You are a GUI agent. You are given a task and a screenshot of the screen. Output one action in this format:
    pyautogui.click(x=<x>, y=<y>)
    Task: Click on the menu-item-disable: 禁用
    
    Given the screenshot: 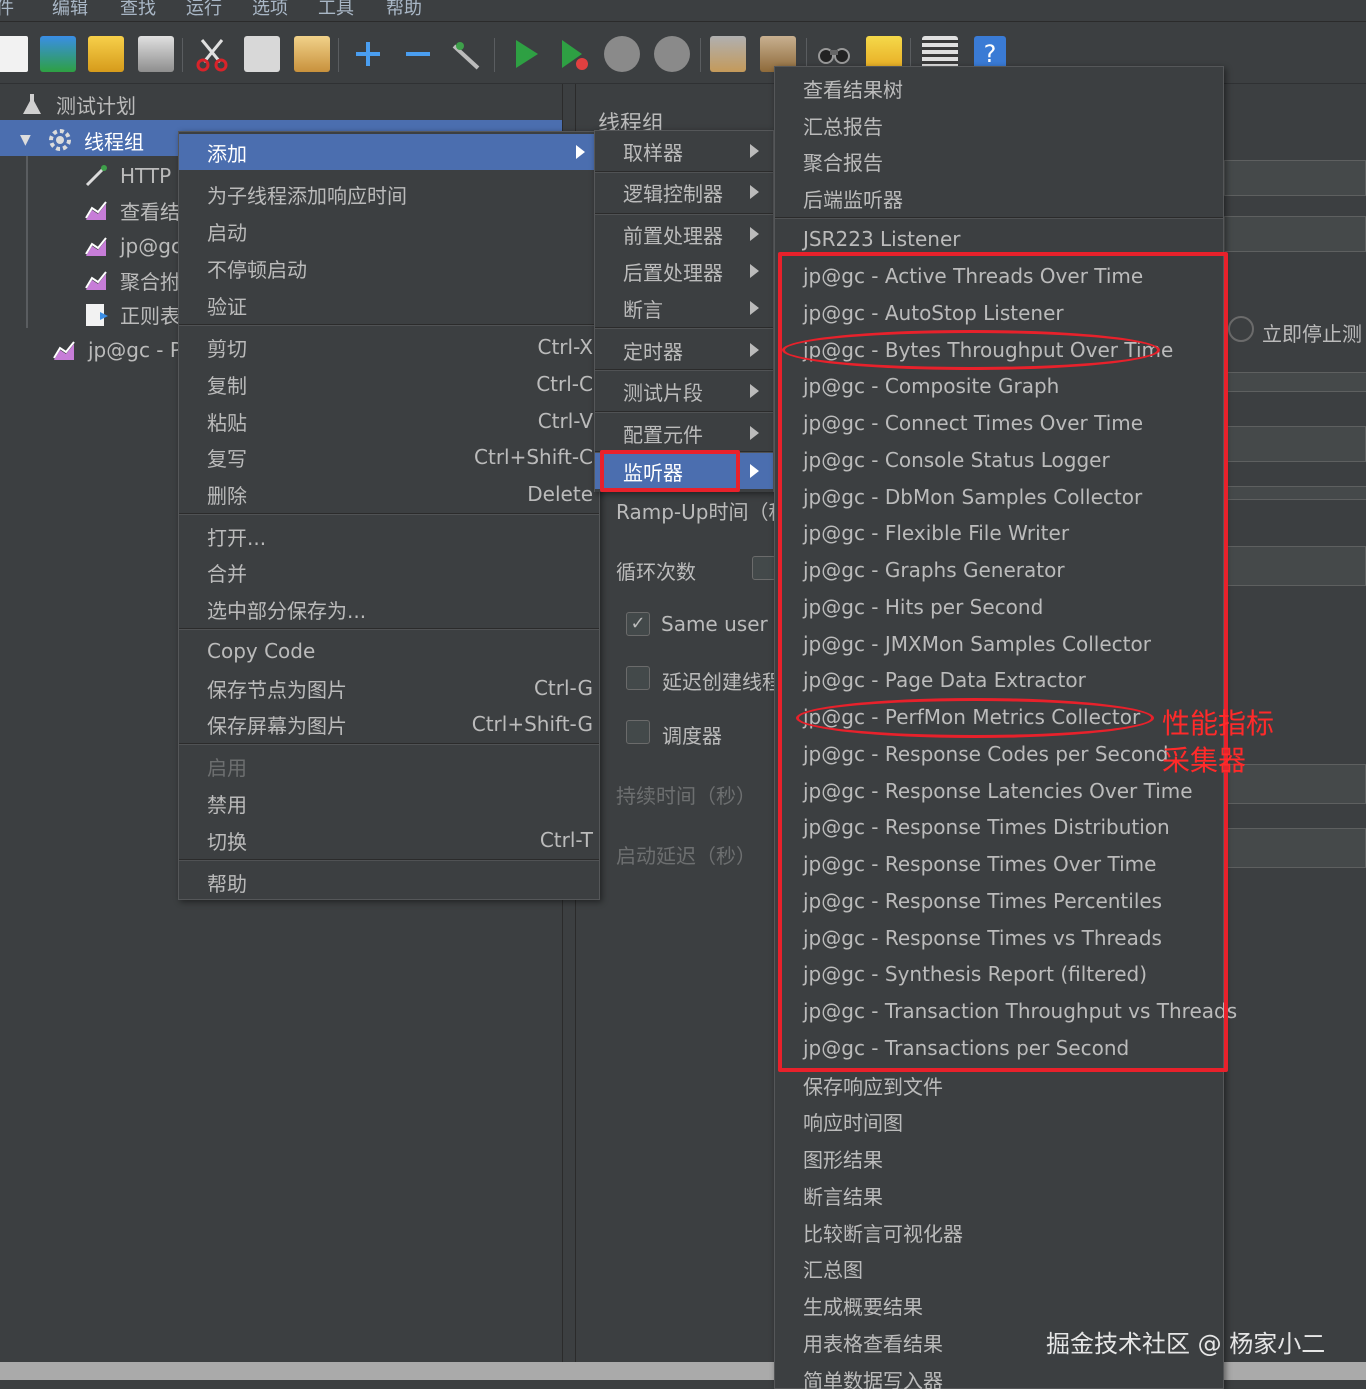 What is the action you would take?
    pyautogui.click(x=389, y=803)
    